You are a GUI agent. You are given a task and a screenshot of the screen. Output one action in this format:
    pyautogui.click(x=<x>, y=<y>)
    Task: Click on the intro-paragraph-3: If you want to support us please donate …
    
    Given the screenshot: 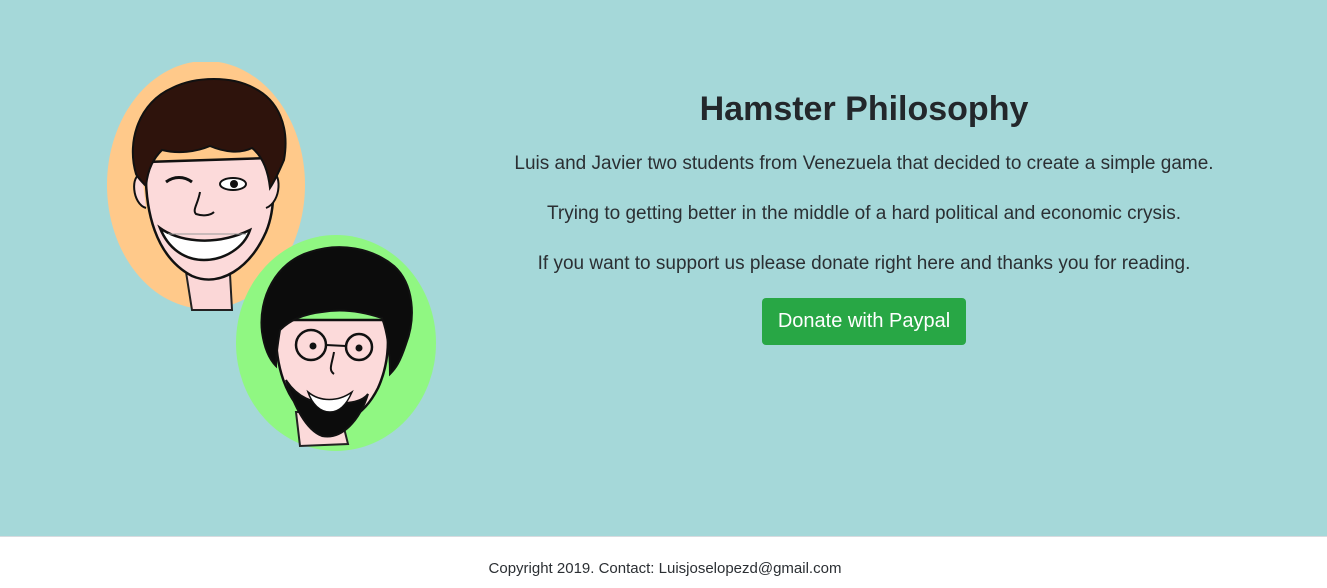 What is the action you would take?
    pyautogui.click(x=864, y=263)
    